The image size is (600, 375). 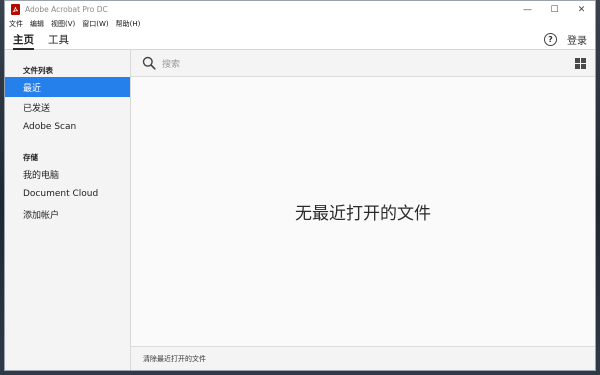 I want to click on search-bar: 搜索, so click(x=363, y=63).